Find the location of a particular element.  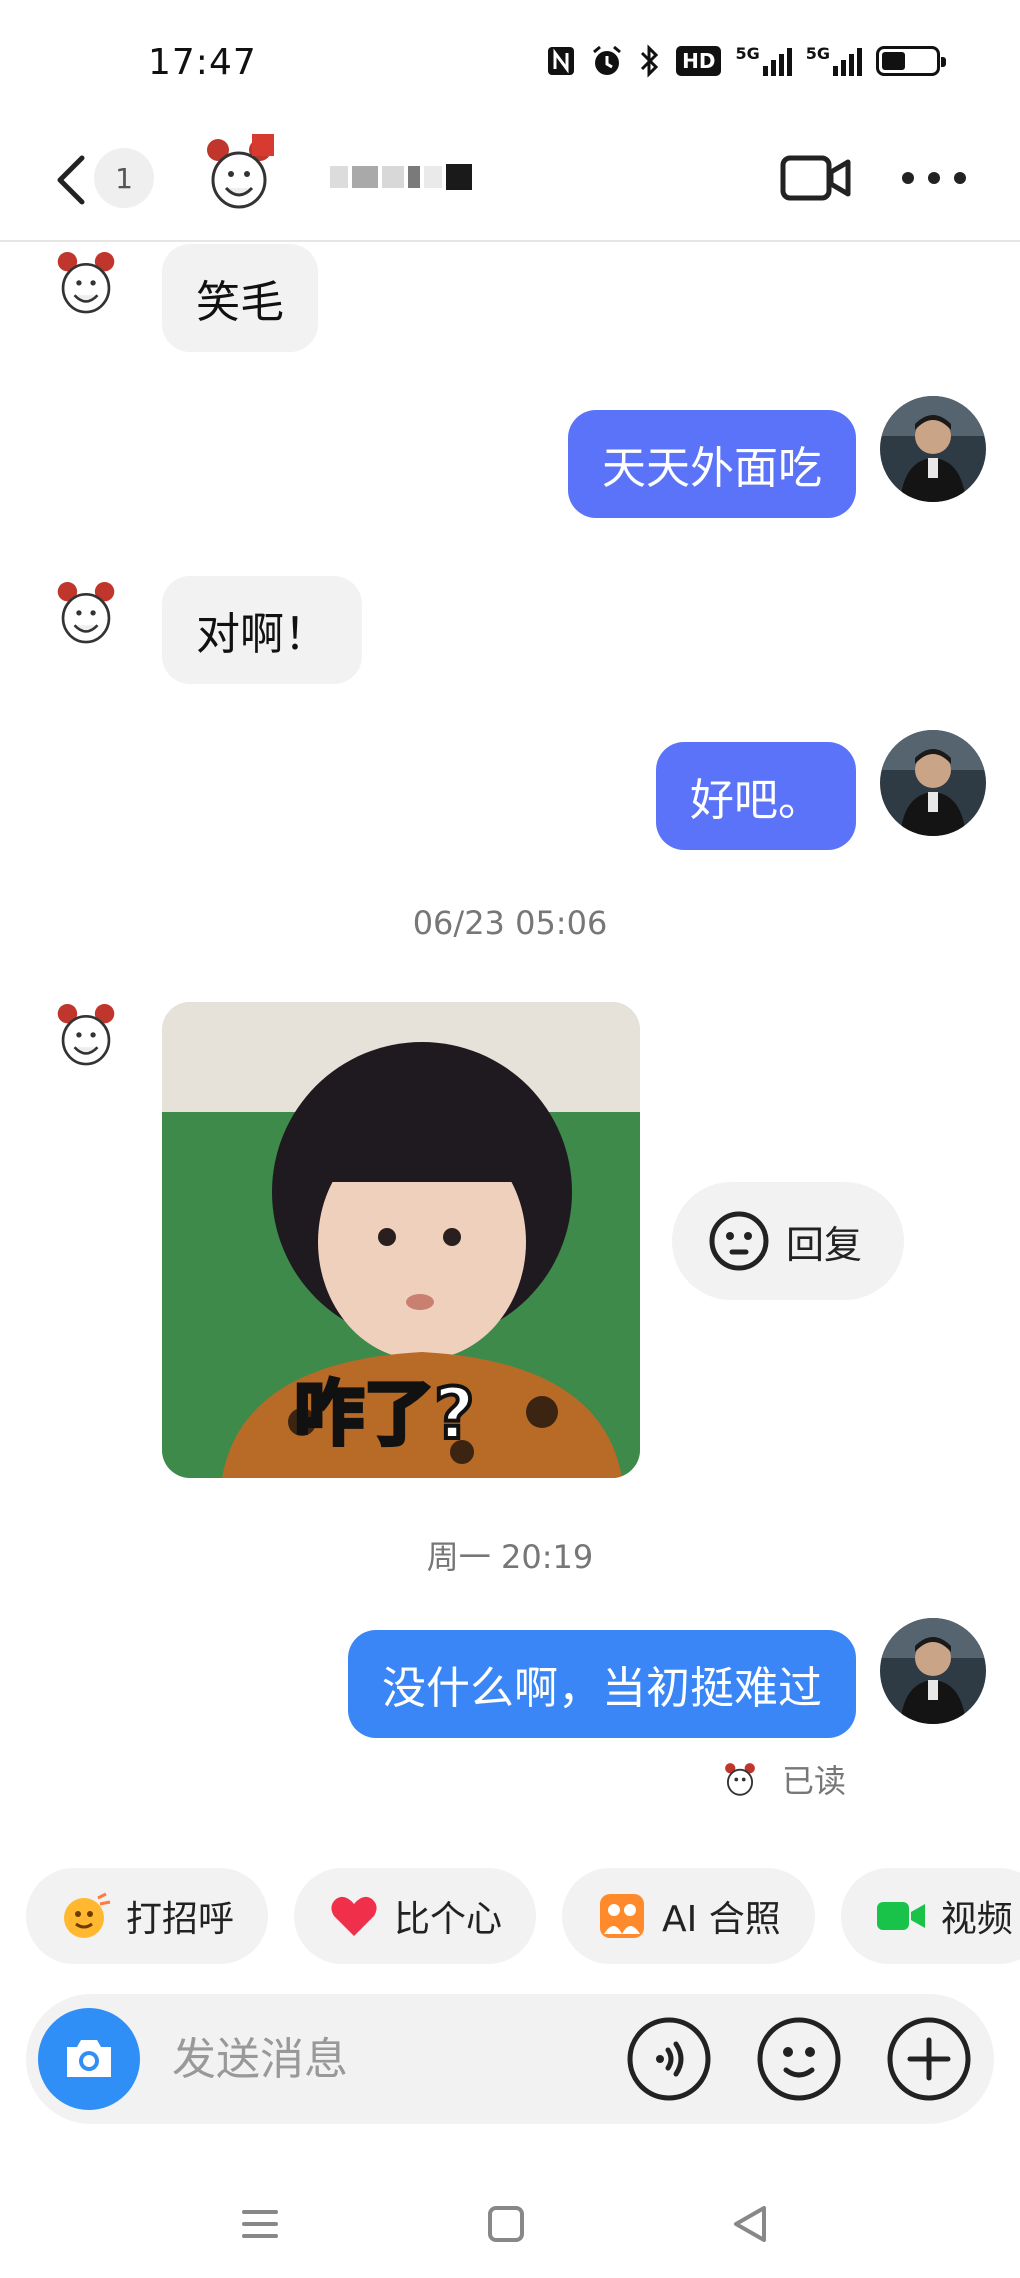

message-bubble-outgoing: 好吧。 is located at coordinates (756, 796).